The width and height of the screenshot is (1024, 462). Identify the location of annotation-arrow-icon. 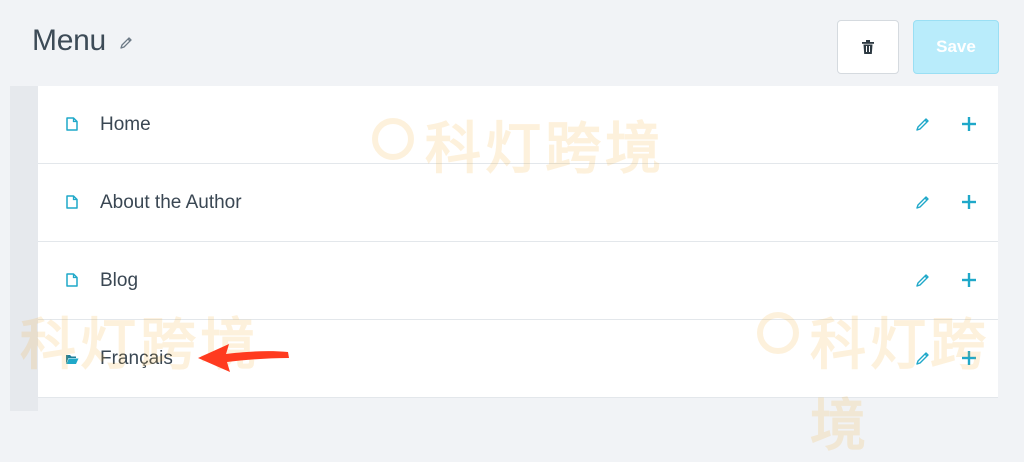
(243, 358).